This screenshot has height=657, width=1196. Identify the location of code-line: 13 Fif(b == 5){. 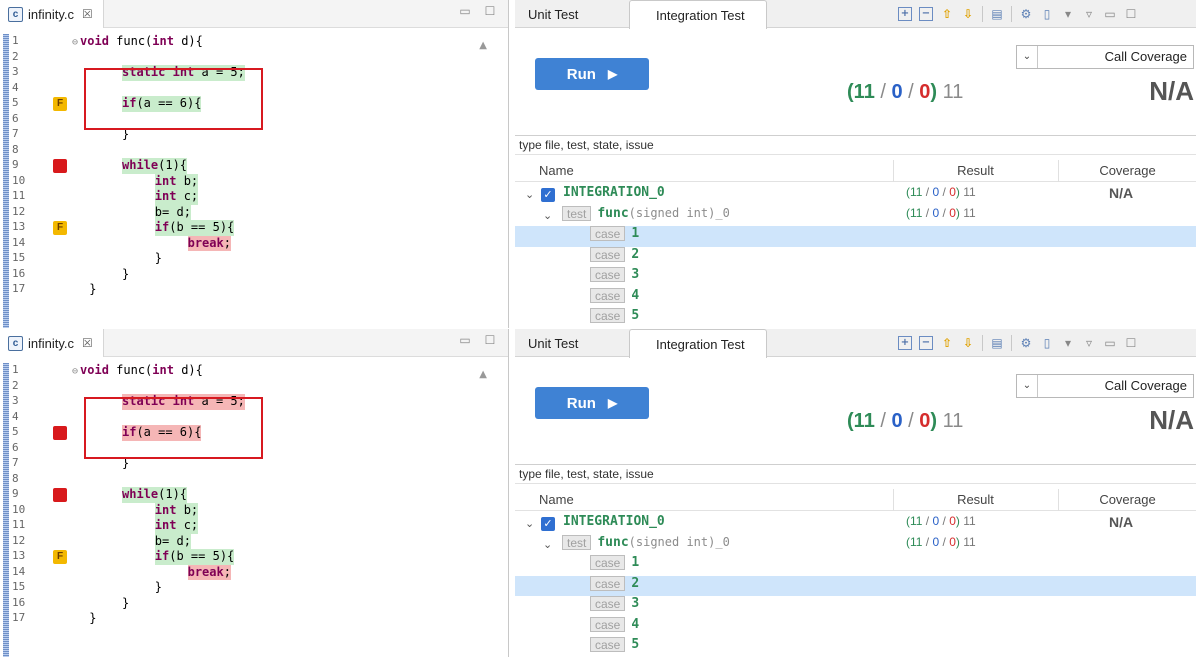
(237, 228).